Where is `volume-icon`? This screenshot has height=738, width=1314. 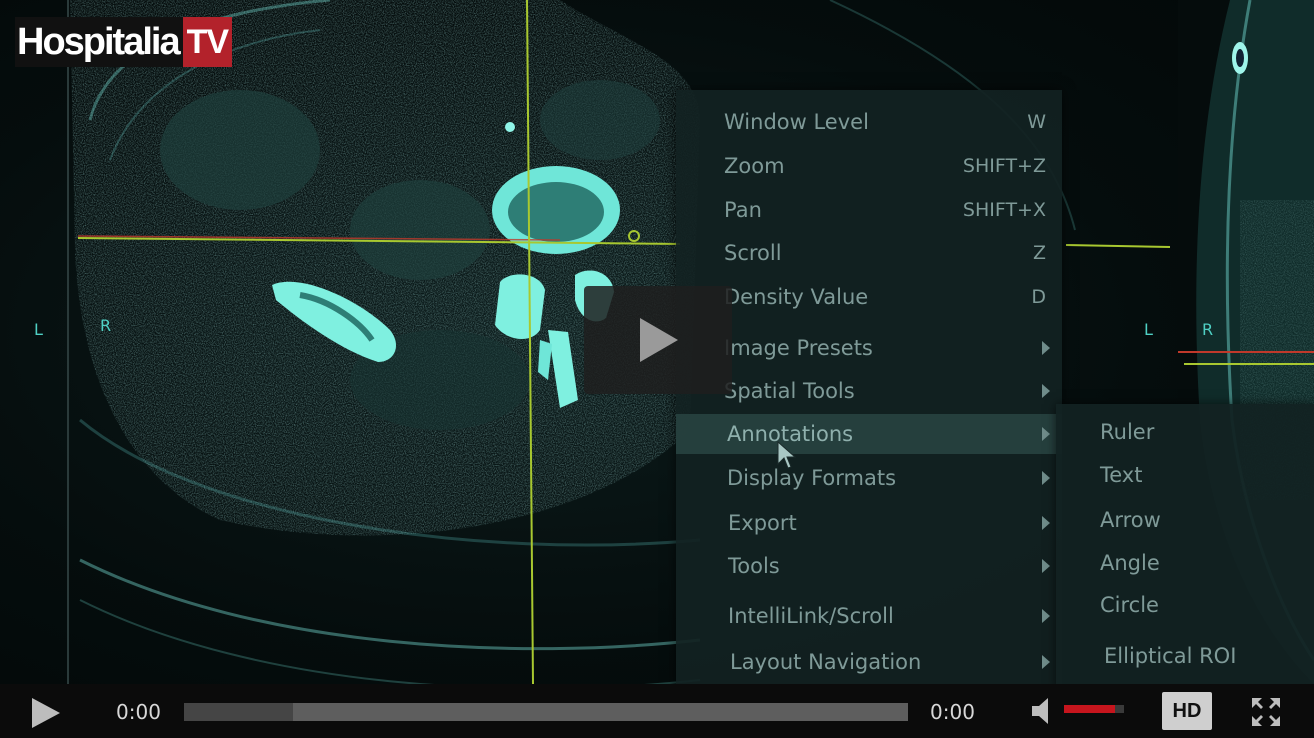
volume-icon is located at coordinates (1042, 711).